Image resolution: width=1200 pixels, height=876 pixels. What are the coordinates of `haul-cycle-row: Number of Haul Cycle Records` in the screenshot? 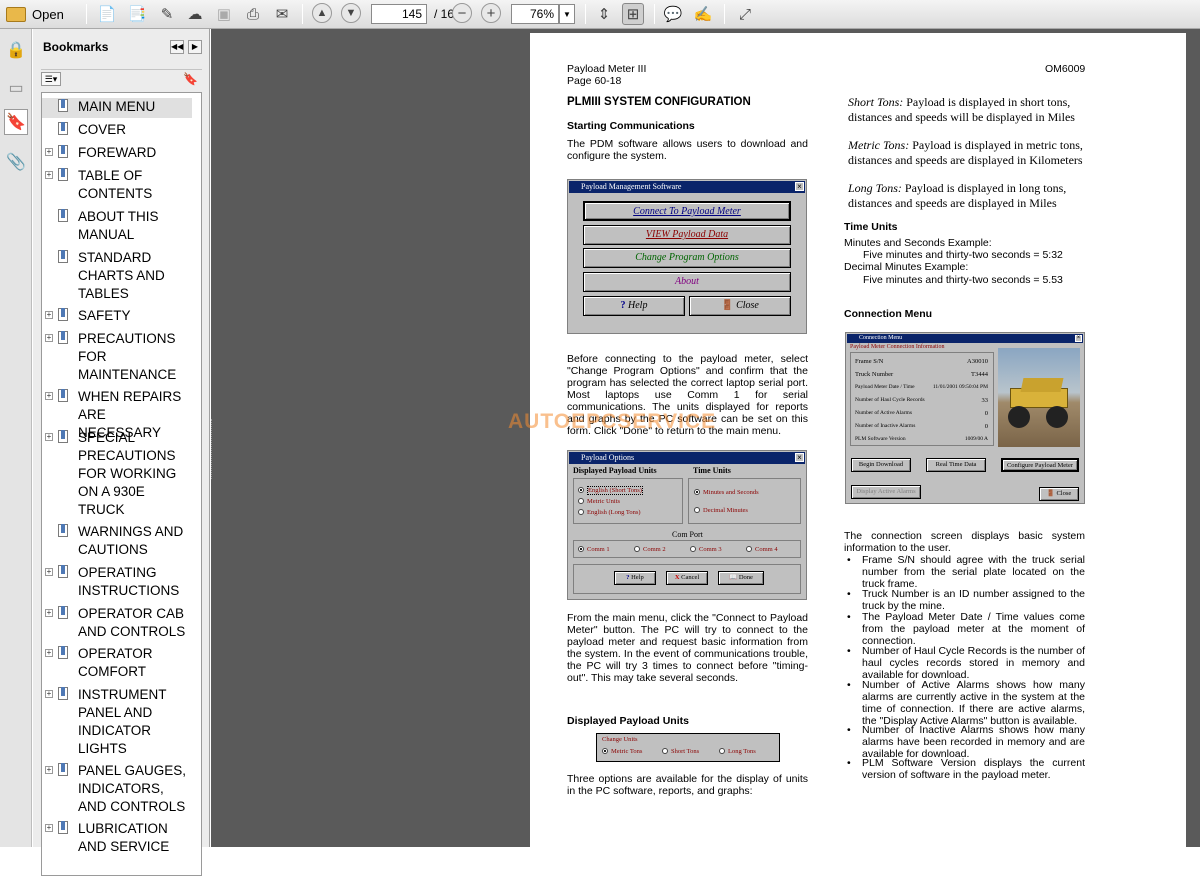 It's located at (890, 400).